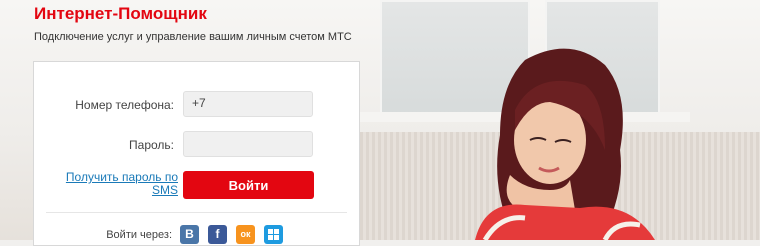 Image resolution: width=760 pixels, height=246 pixels. I want to click on login-button: Войти, so click(248, 185).